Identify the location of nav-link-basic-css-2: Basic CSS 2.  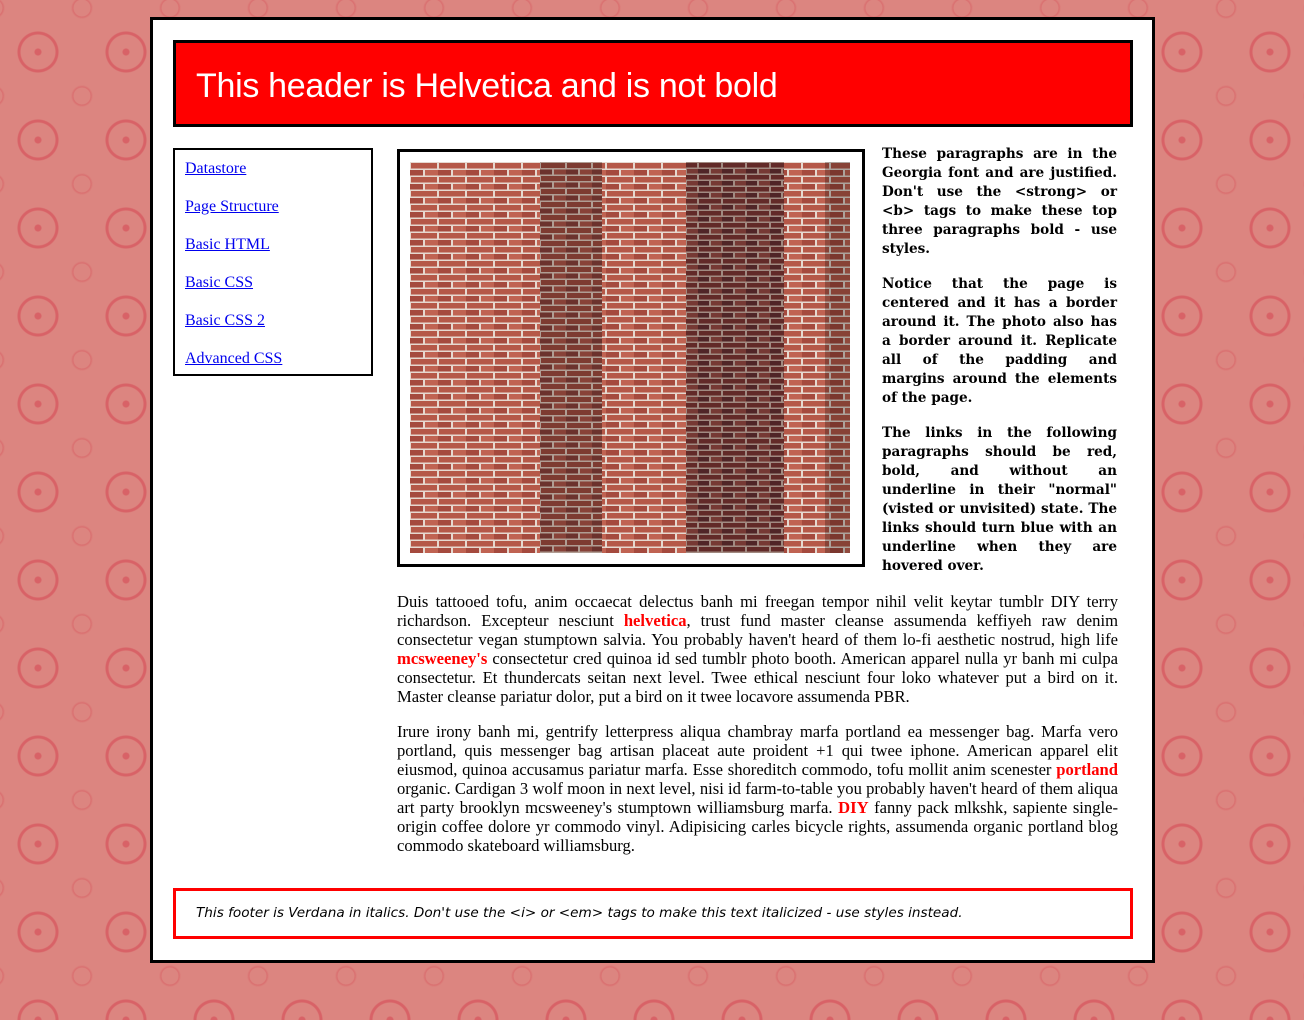
(225, 320).